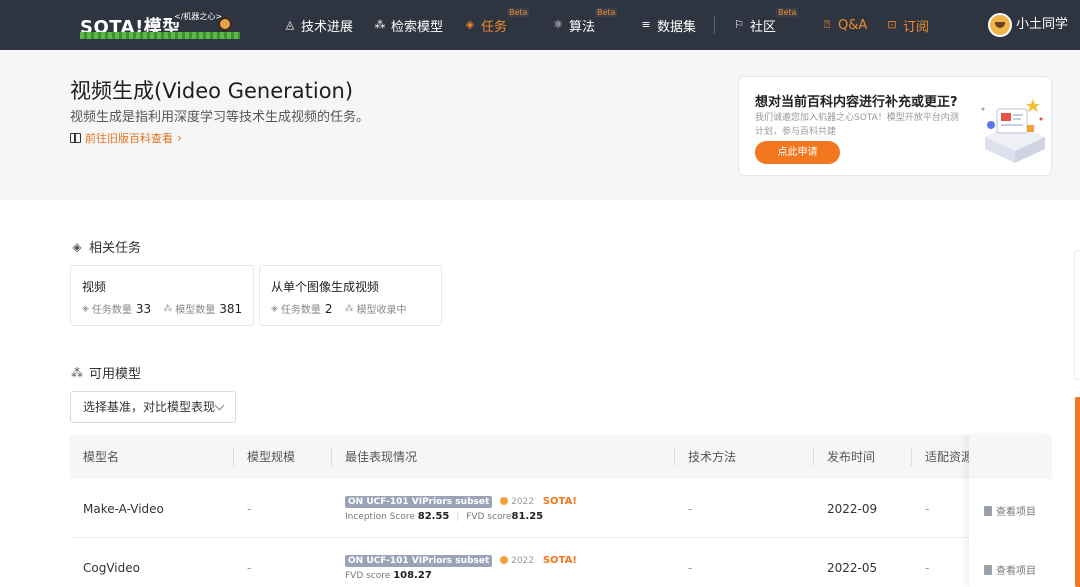 This screenshot has height=587, width=1080. Describe the element at coordinates (853, 25) in the screenshot. I see `nav-label: Q&A` at that location.